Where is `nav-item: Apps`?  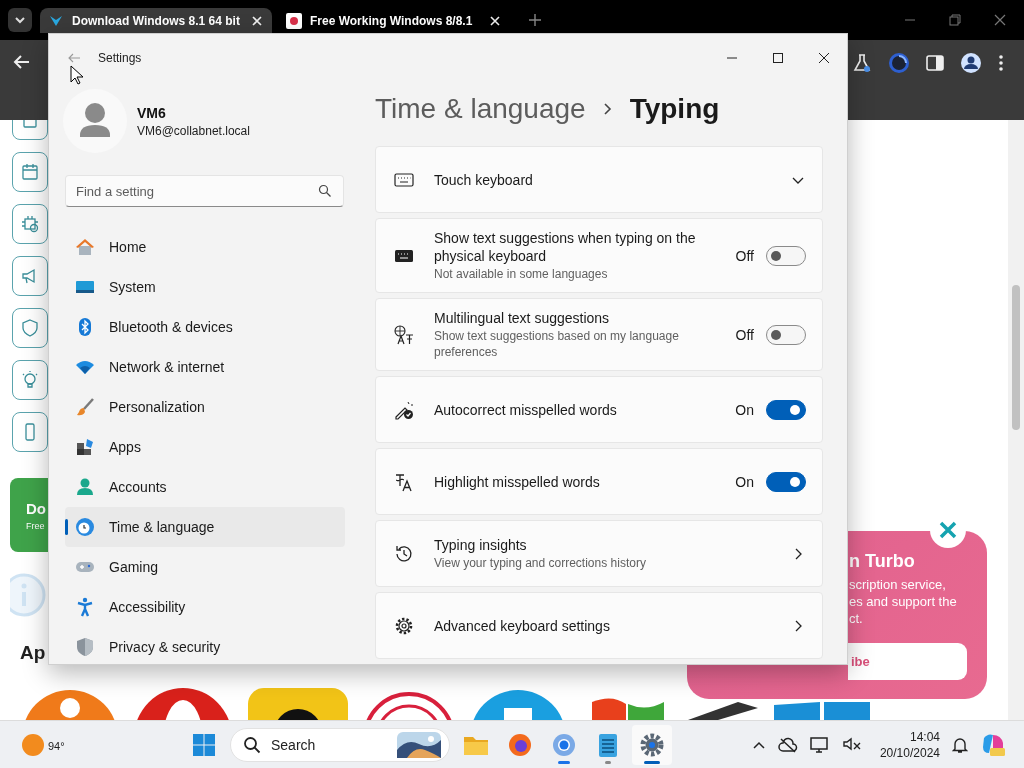 nav-item: Apps is located at coordinates (205, 447).